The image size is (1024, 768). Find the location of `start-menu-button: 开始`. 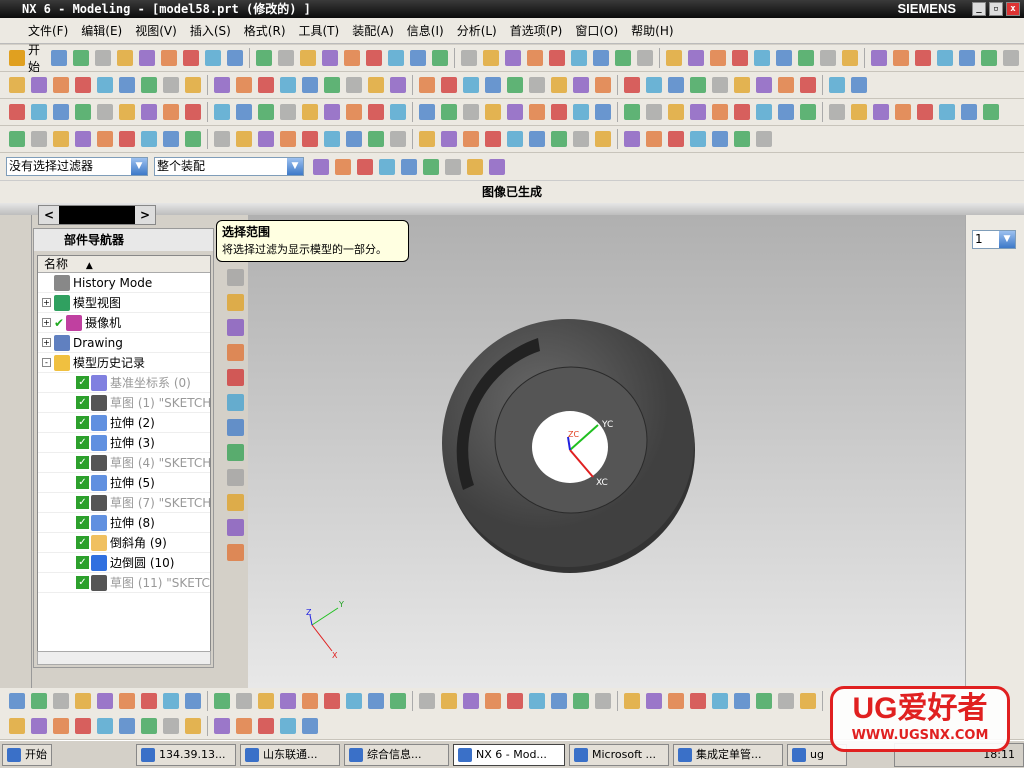

start-menu-button: 开始 is located at coordinates (34, 58).